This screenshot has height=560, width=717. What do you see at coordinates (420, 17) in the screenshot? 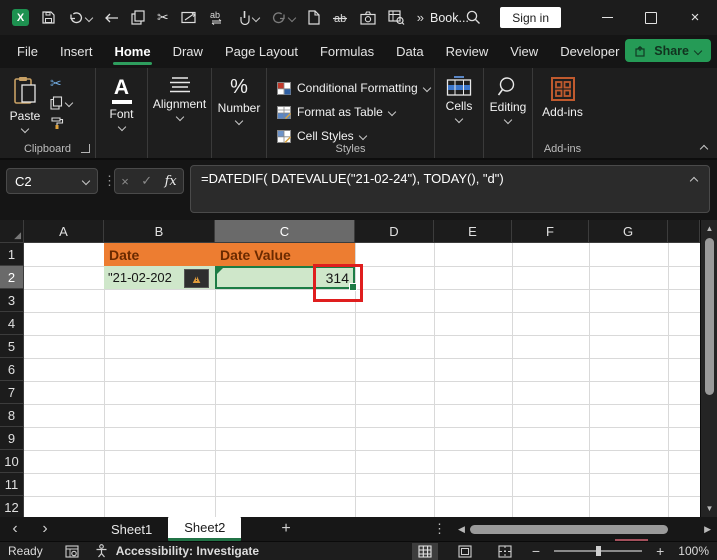
I see `qat-overflow-icon: »` at bounding box center [420, 17].